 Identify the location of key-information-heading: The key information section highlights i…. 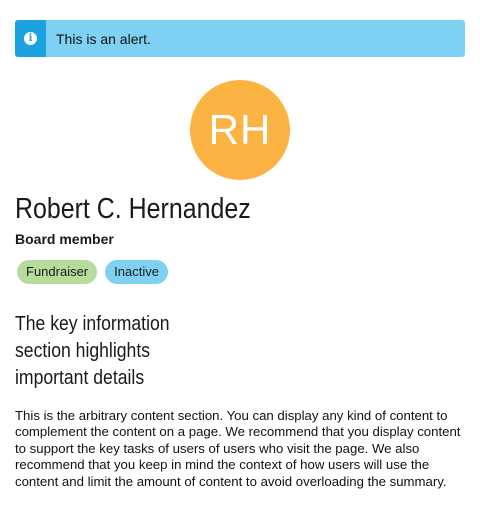
(92, 351).